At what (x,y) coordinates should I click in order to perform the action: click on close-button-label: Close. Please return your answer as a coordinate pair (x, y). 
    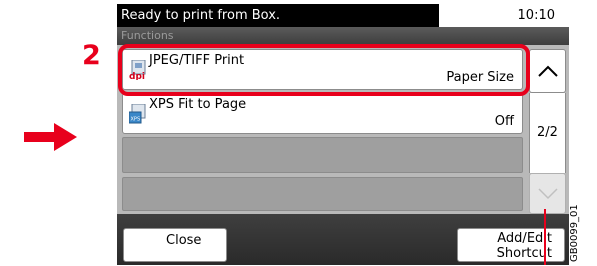
    Looking at the image, I should click on (184, 240).